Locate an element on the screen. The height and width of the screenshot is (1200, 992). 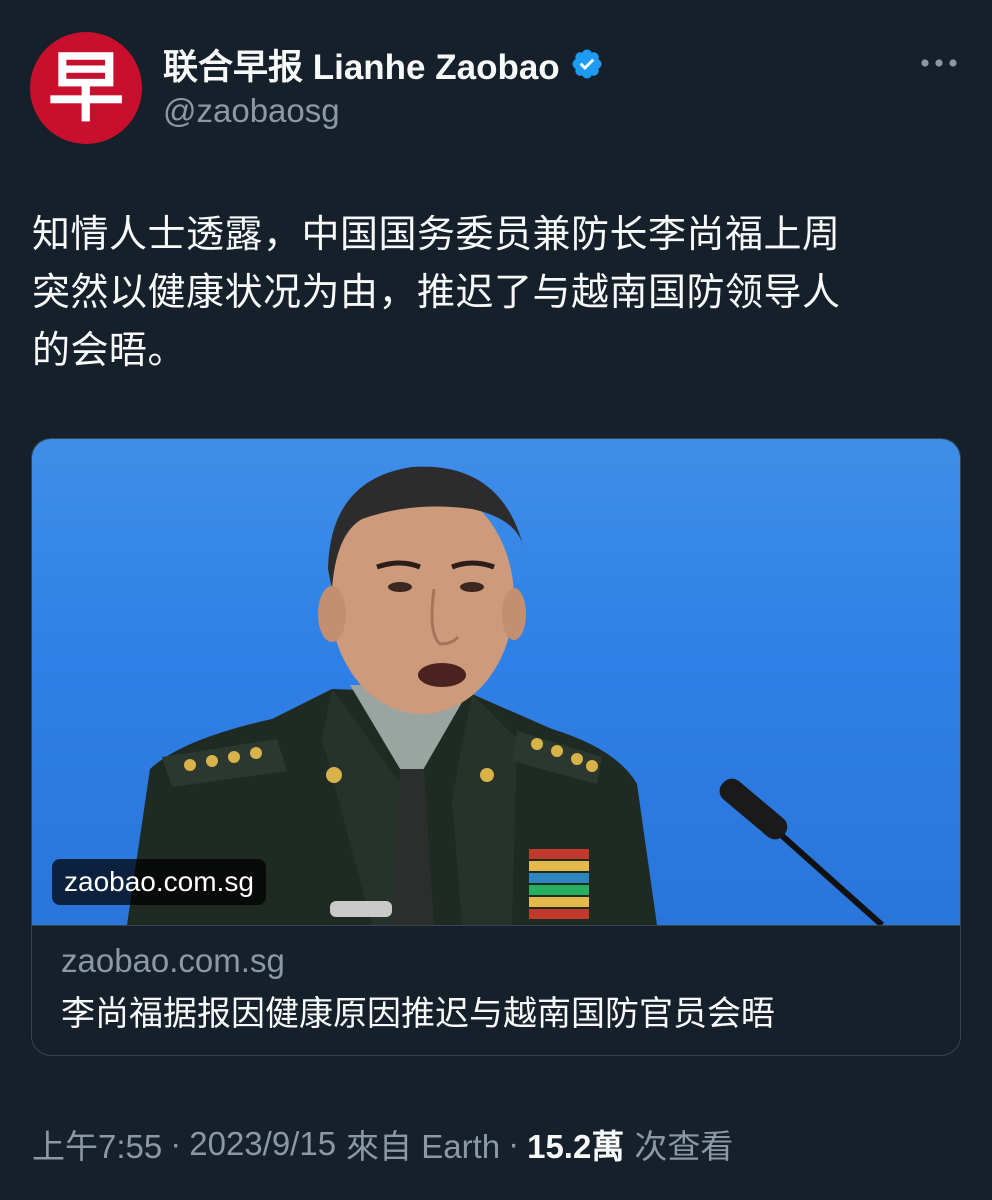
card-title: 李尚福据报因健康原因推迟与越南国防官员会晤 is located at coordinates (418, 1010).